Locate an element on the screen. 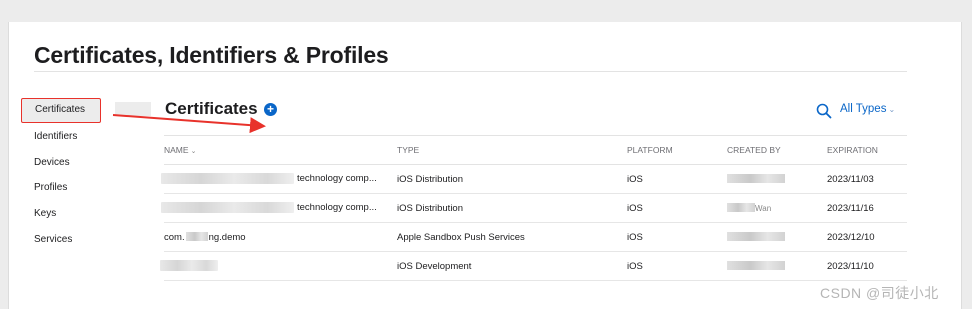  cell-name: com. ng.demo is located at coordinates (280, 237).